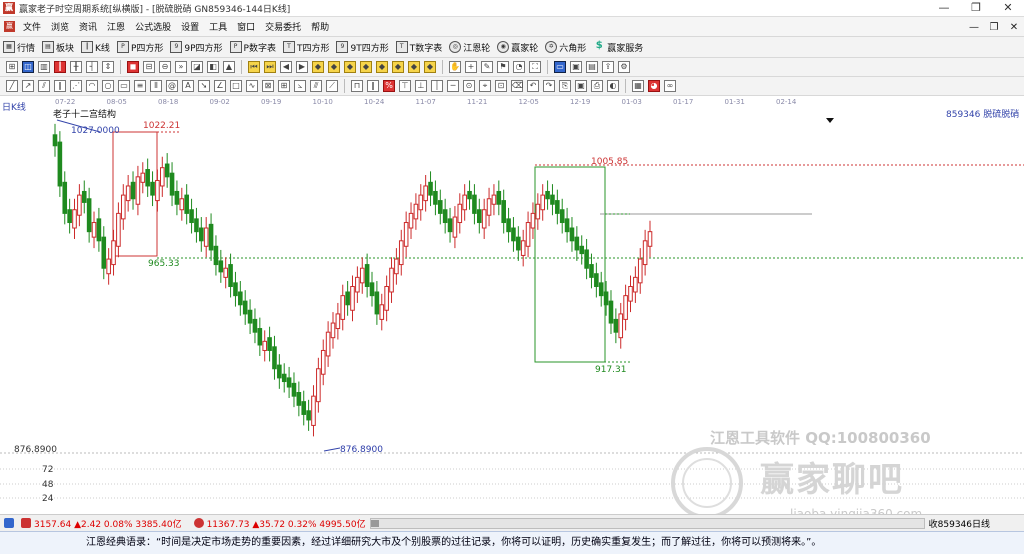 This screenshot has width=1024, height=554. Describe the element at coordinates (252, 86) in the screenshot. I see `wave-tool-icon: ∿` at that location.